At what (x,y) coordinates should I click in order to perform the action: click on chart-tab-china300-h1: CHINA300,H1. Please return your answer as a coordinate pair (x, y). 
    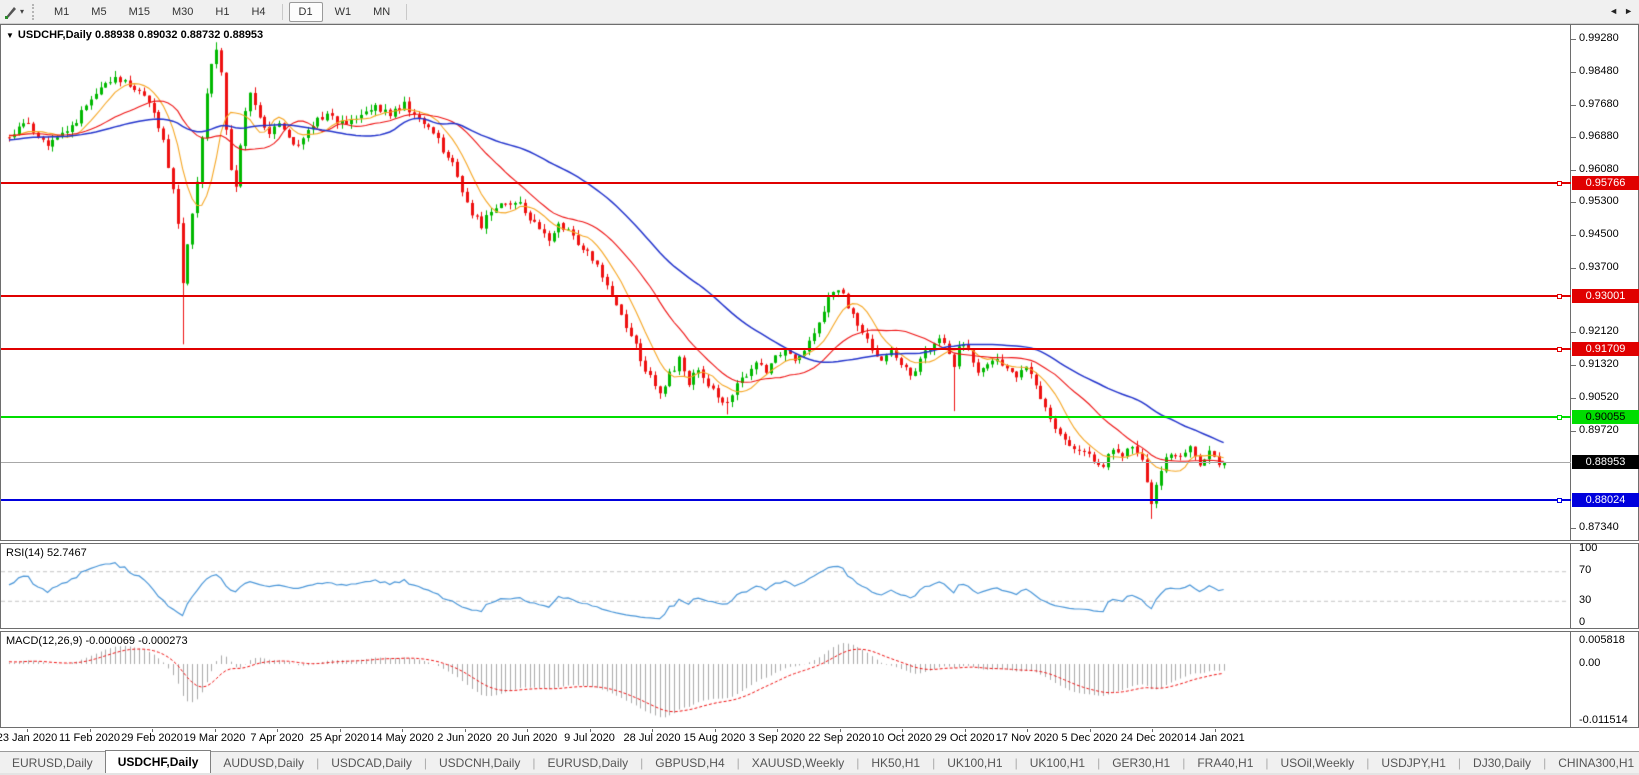
    Looking at the image, I should click on (1592, 763).